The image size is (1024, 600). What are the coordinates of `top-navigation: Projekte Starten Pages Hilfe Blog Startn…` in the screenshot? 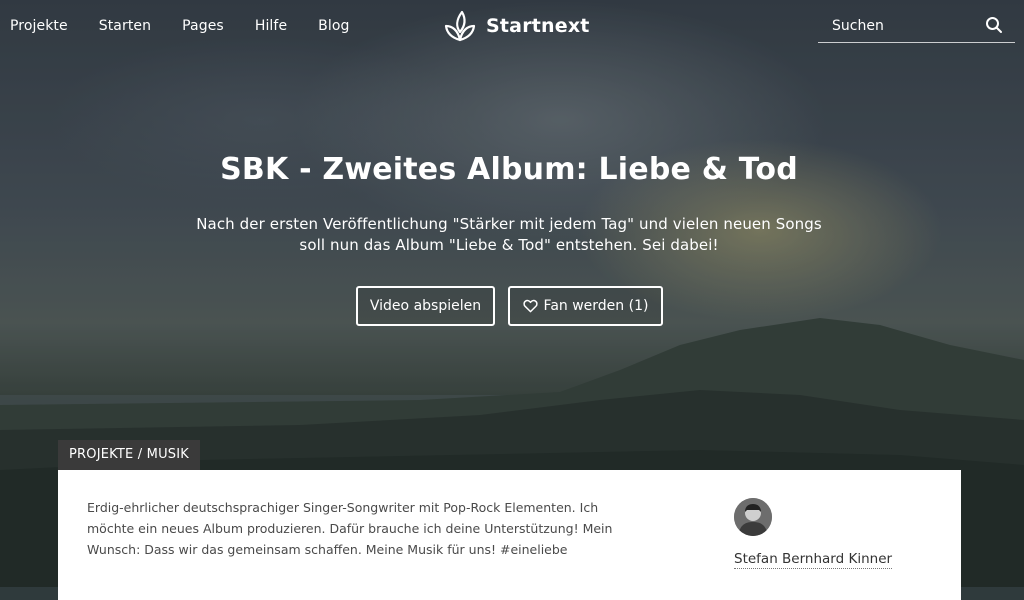 It's located at (512, 26).